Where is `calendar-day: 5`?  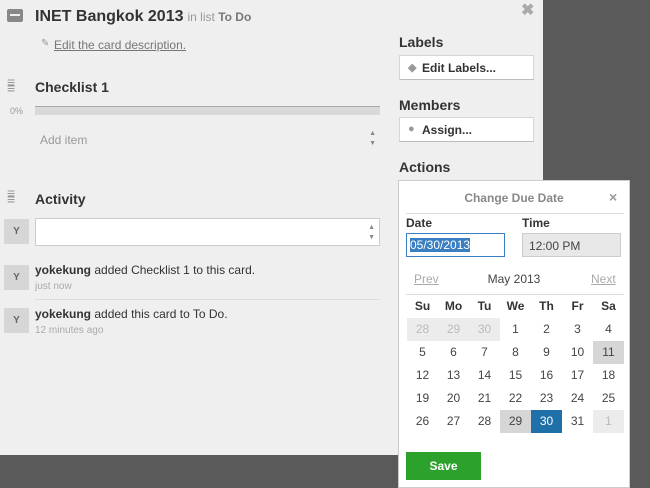
calendar-day: 5 is located at coordinates (422, 352).